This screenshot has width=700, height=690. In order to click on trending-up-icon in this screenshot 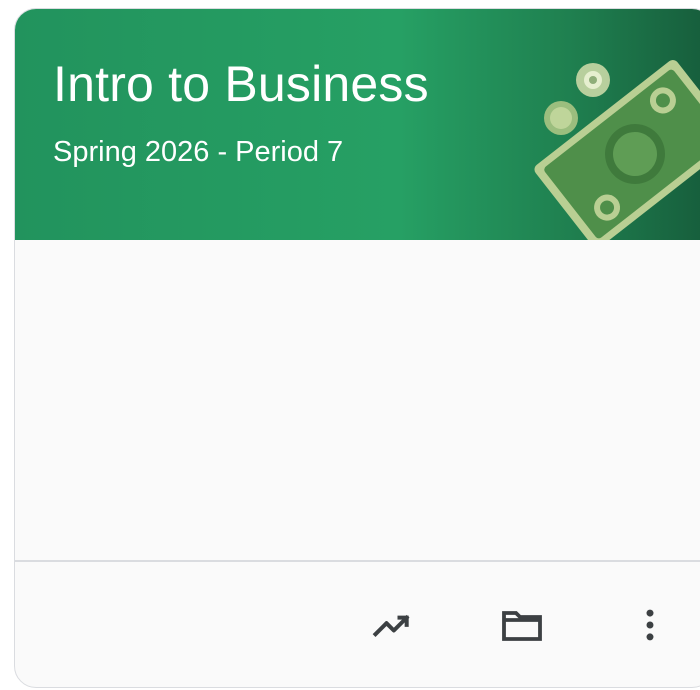, I will do `click(391, 626)`.